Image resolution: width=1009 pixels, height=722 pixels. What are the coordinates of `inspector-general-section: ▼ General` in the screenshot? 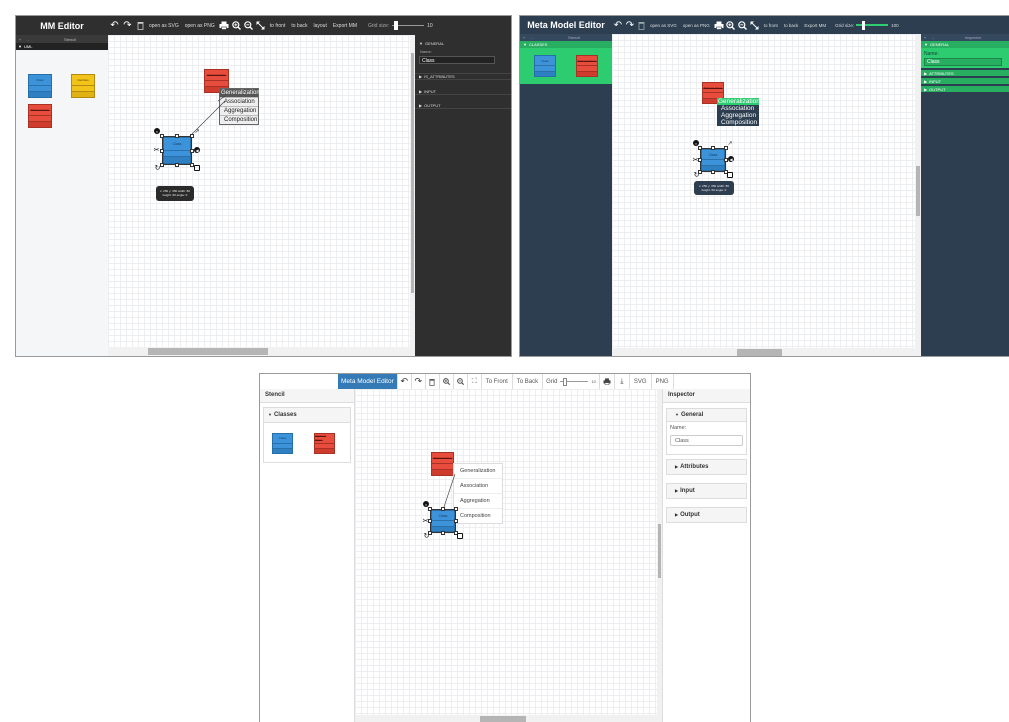 It's located at (706, 415).